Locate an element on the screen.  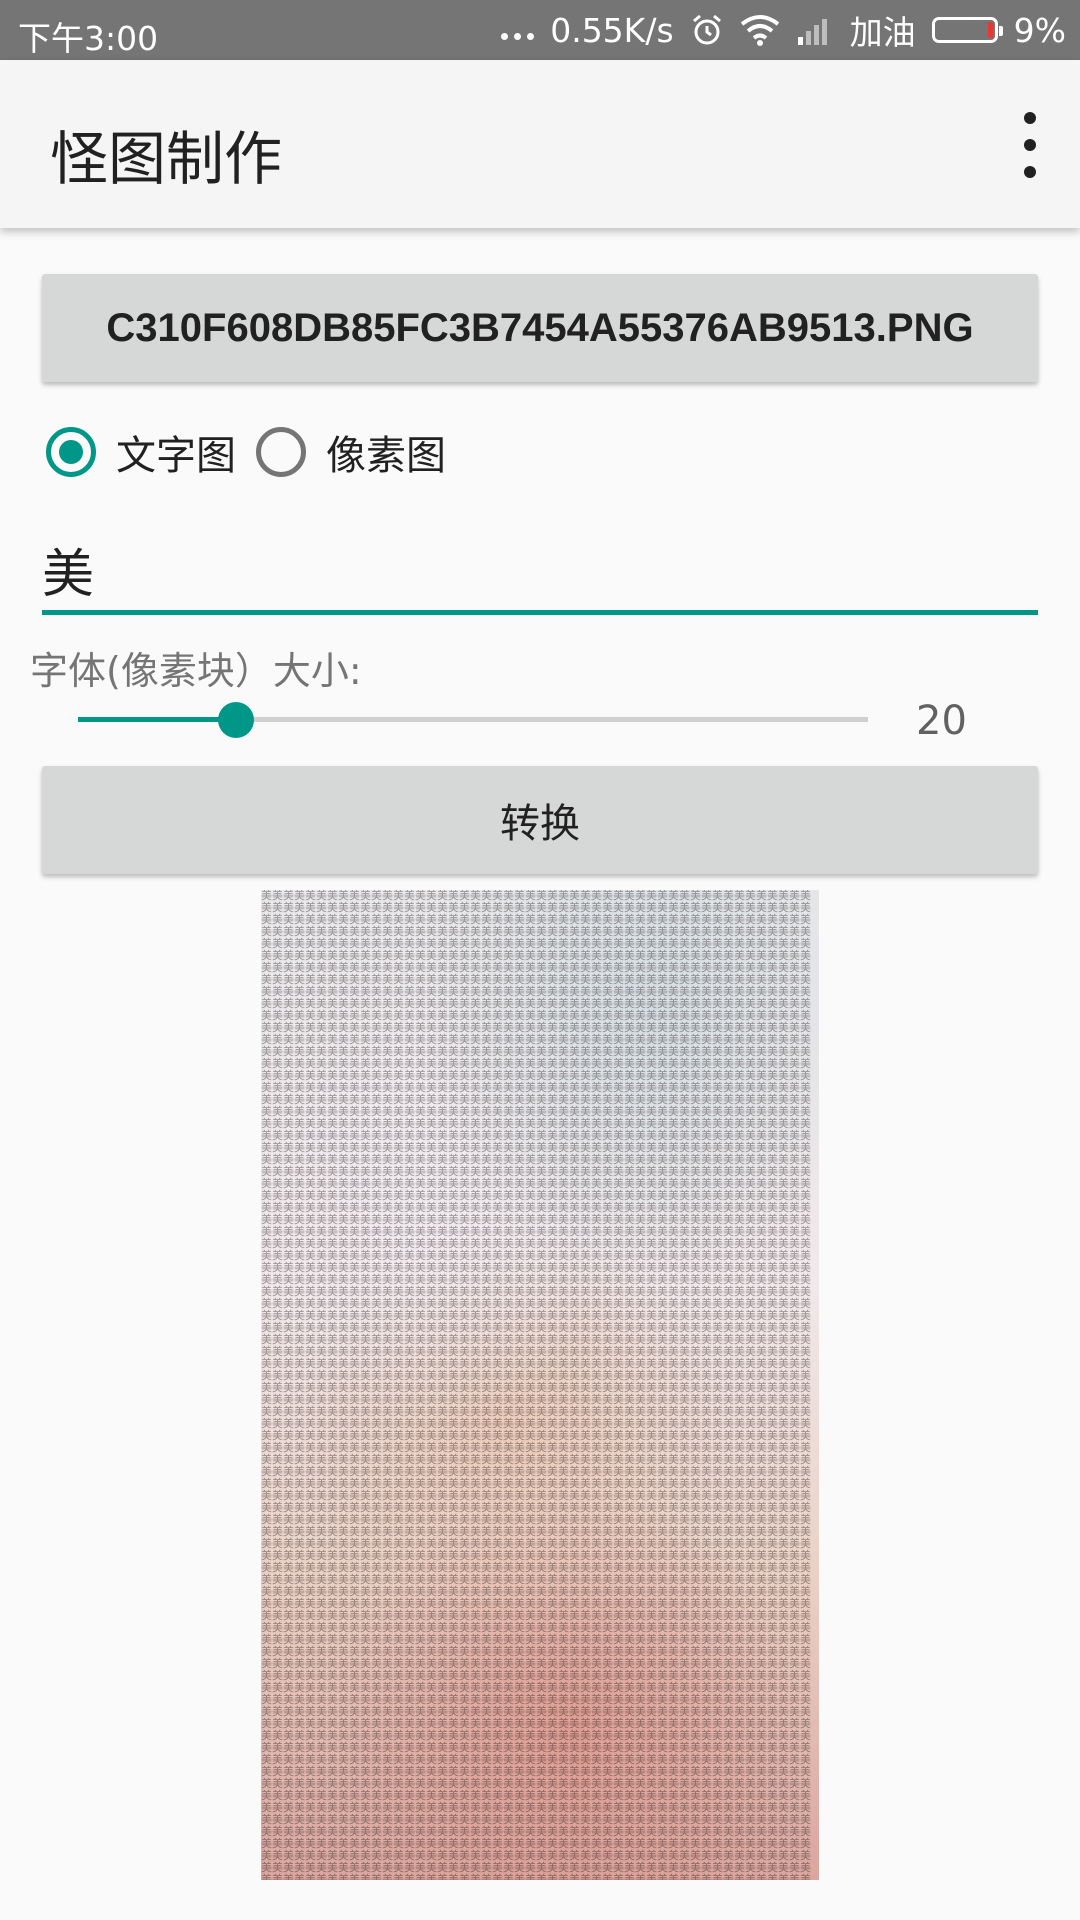
mode-radio-group: 文字图 像素图 is located at coordinates (256, 452).